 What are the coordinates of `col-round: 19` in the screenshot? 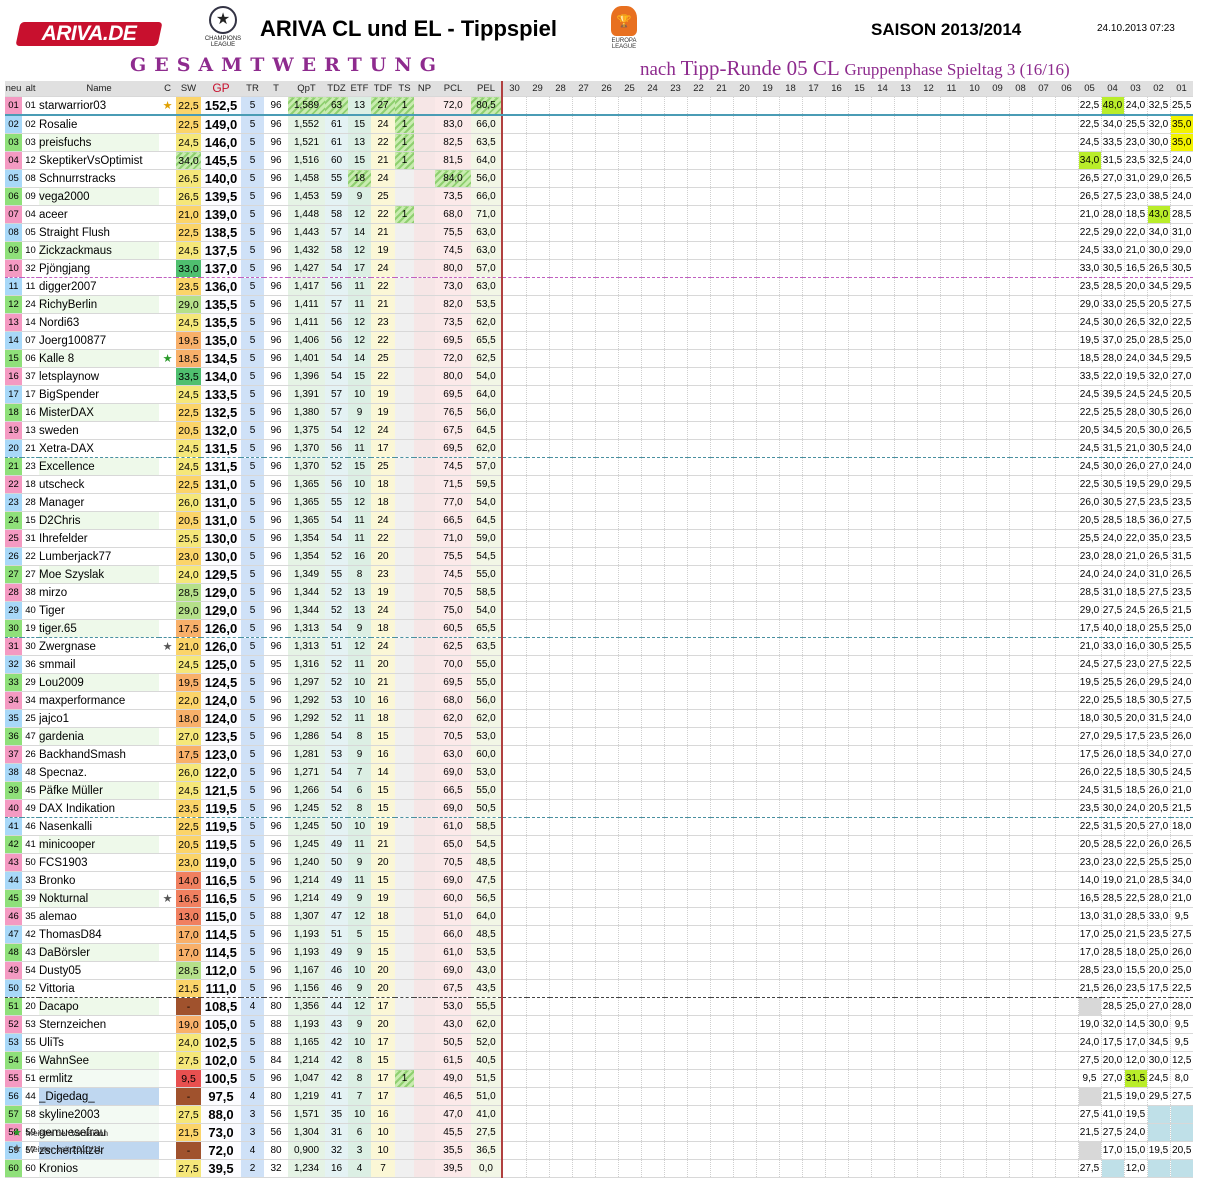 It's located at (767, 89).